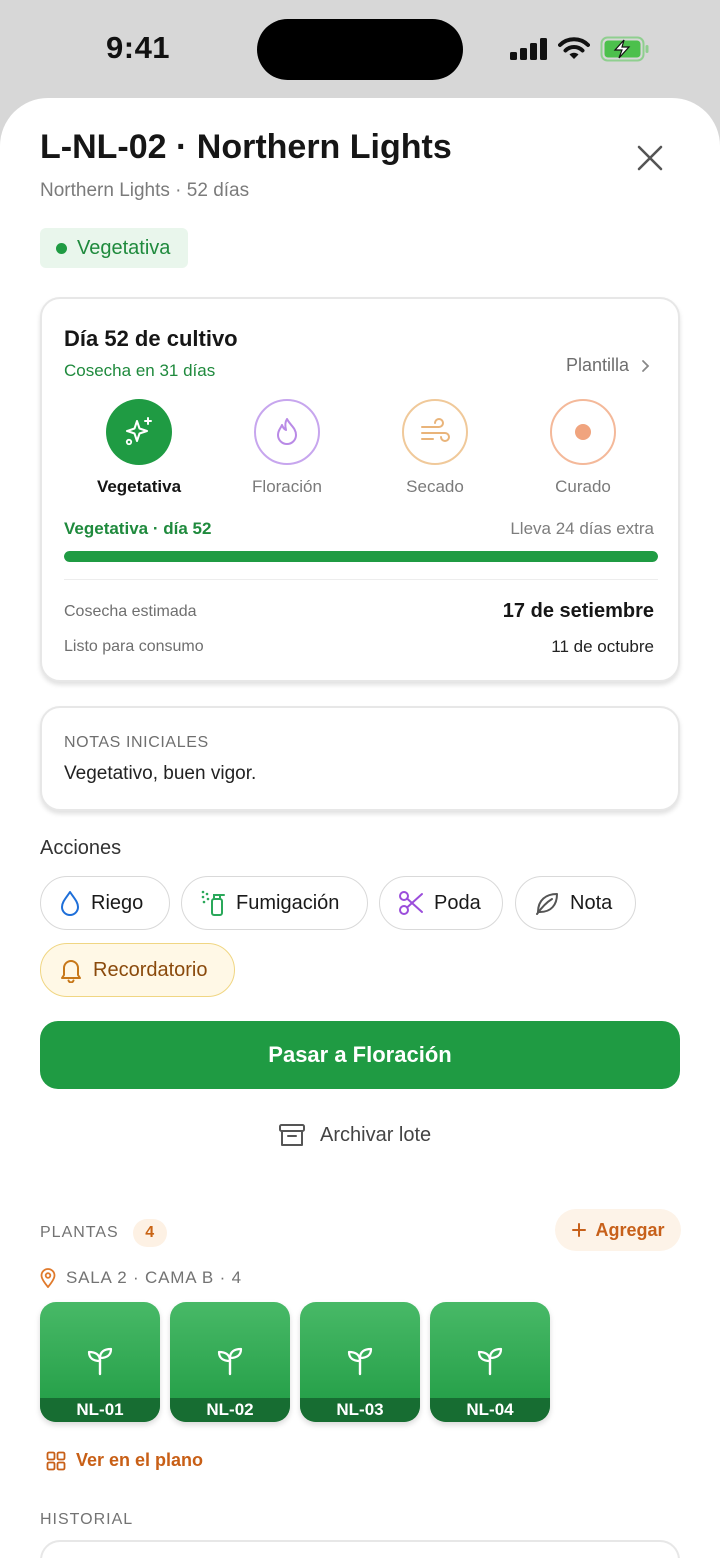  I want to click on archive-label: Archivar lote, so click(376, 1134).